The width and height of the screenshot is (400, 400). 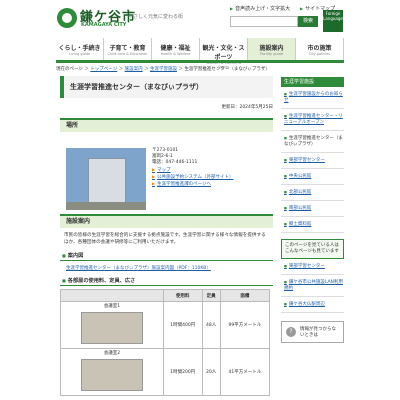 I want to click on nav-sublabel: Child care & Education, so click(x=127, y=54).